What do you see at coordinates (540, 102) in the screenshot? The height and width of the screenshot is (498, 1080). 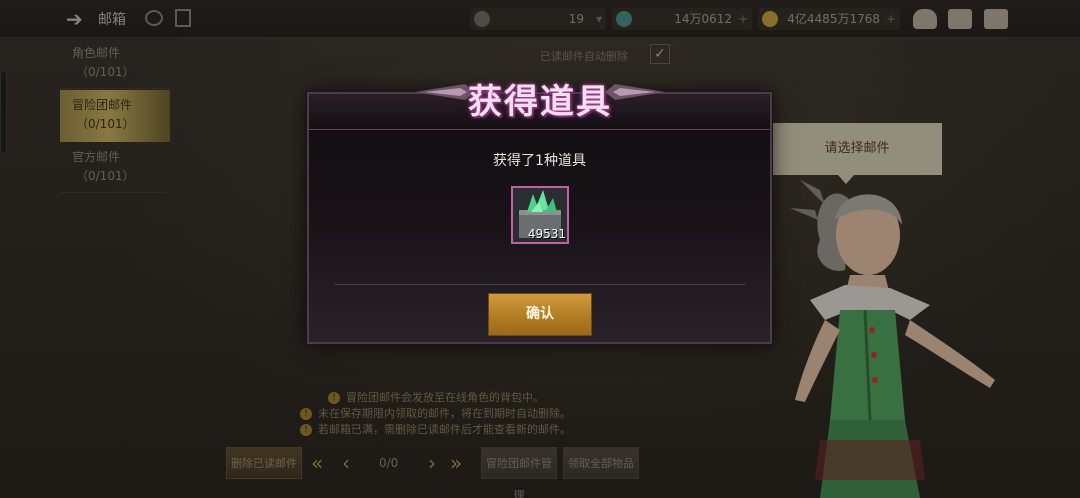 I see `dialog-title: 获得道具` at bounding box center [540, 102].